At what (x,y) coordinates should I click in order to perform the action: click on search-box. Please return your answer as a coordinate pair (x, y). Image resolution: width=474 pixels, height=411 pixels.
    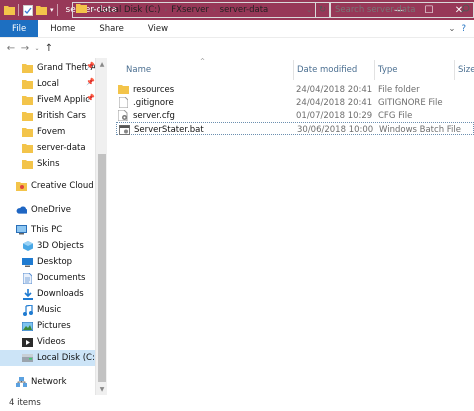
    Looking at the image, I should click on (402, 10).